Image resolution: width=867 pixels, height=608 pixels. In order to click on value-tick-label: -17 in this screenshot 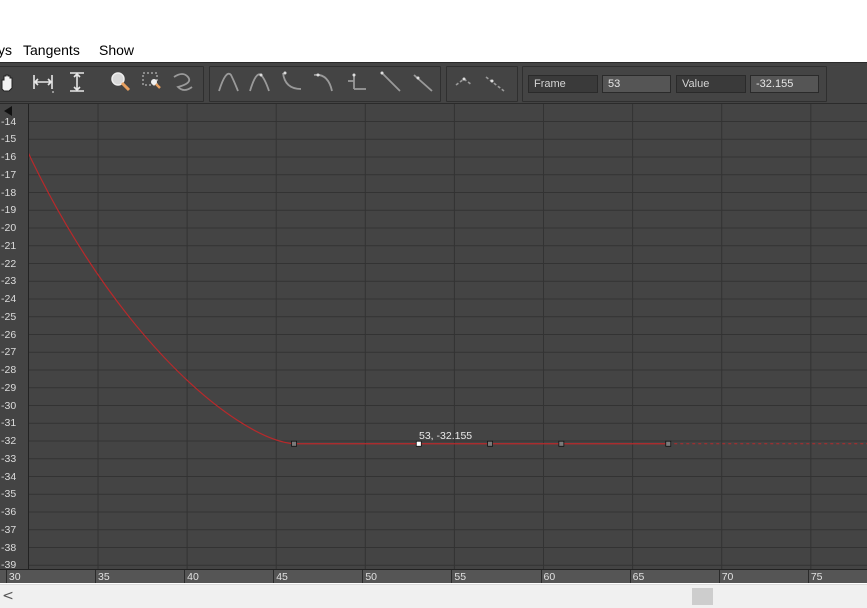, I will do `click(9, 174)`.